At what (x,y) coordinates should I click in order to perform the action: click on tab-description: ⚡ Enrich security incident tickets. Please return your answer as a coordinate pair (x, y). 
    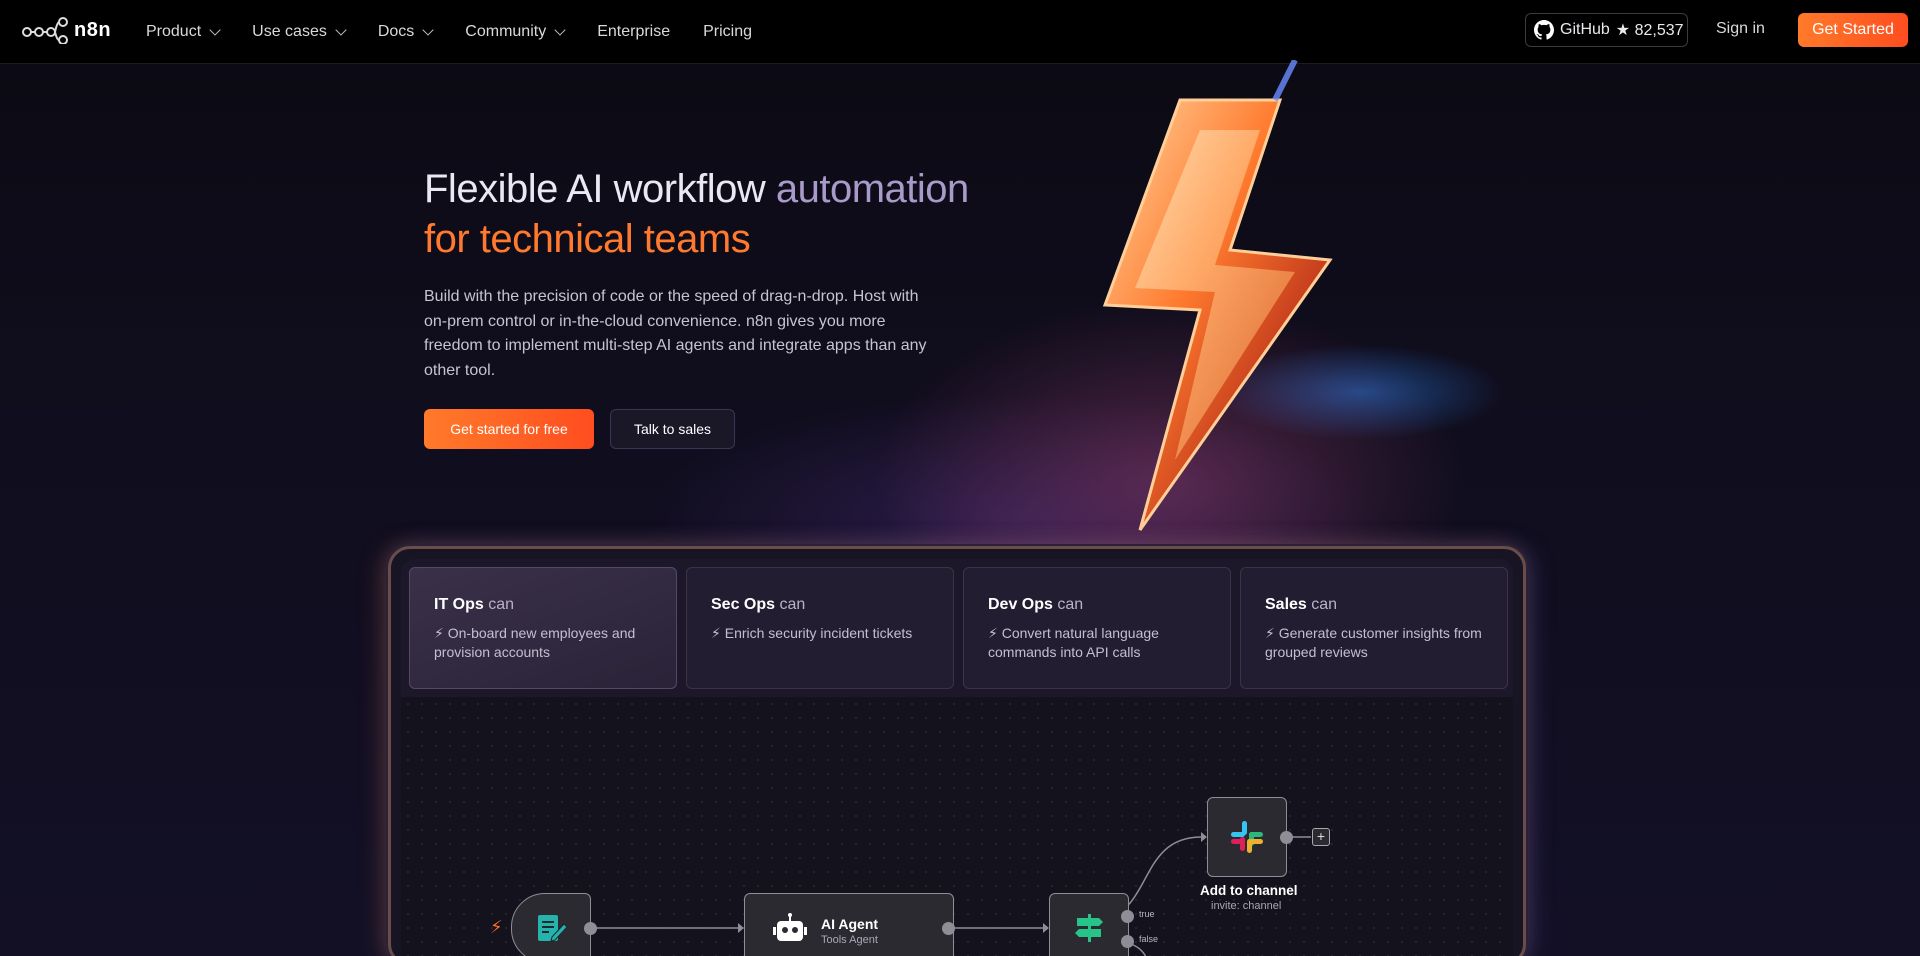
    Looking at the image, I should click on (820, 633).